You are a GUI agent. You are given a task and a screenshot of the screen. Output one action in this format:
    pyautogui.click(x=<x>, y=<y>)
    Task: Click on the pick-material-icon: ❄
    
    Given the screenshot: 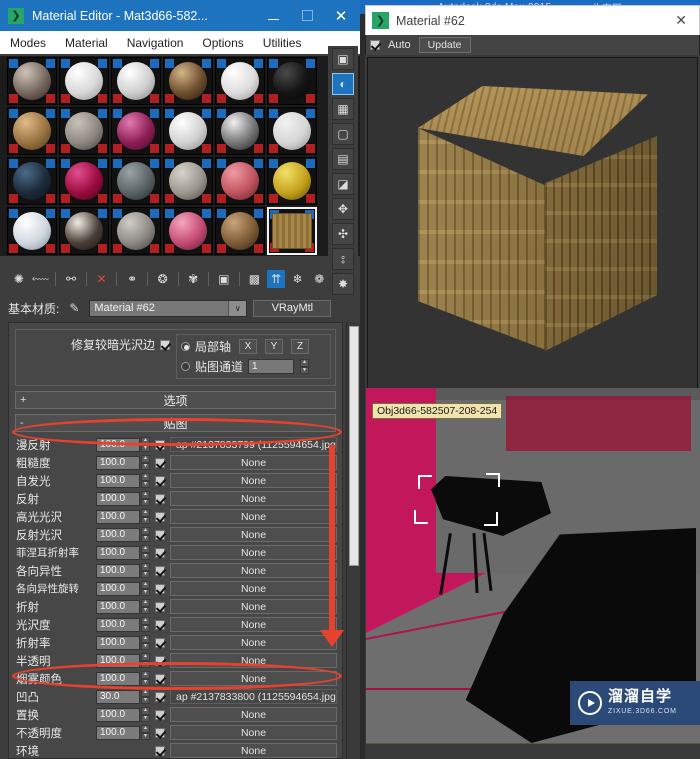 What is the action you would take?
    pyautogui.click(x=298, y=279)
    